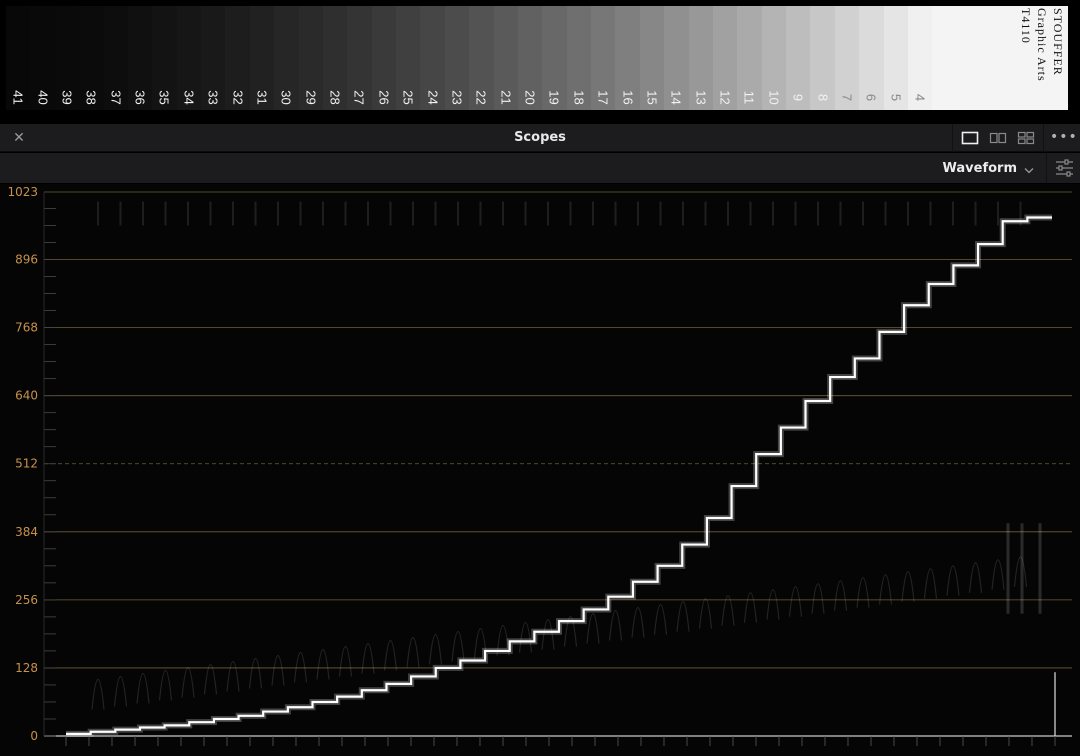  I want to click on wedge-step: 33, so click(213, 58).